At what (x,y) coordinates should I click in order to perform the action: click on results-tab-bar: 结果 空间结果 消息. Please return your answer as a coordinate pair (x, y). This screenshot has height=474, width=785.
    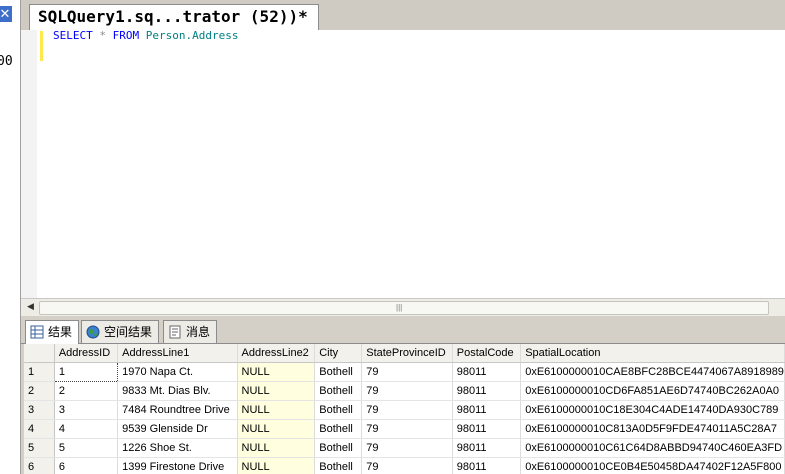
    Looking at the image, I should click on (403, 330).